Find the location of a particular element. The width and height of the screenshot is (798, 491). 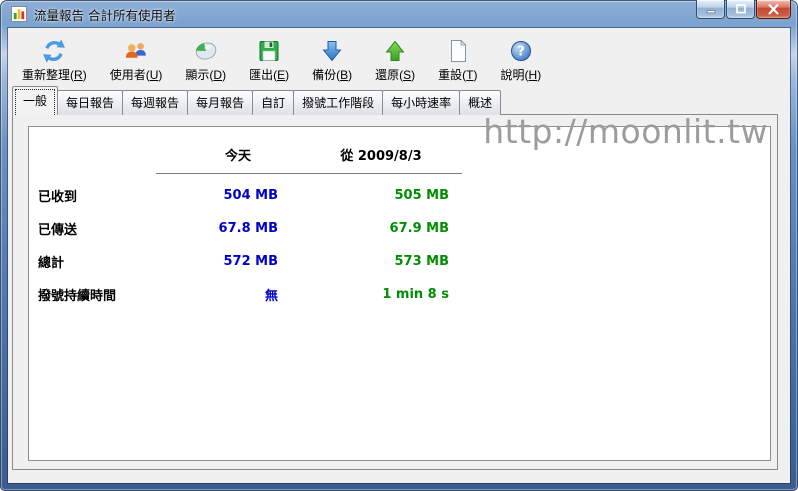

row-label-received: 已收到 is located at coordinates (58, 197).